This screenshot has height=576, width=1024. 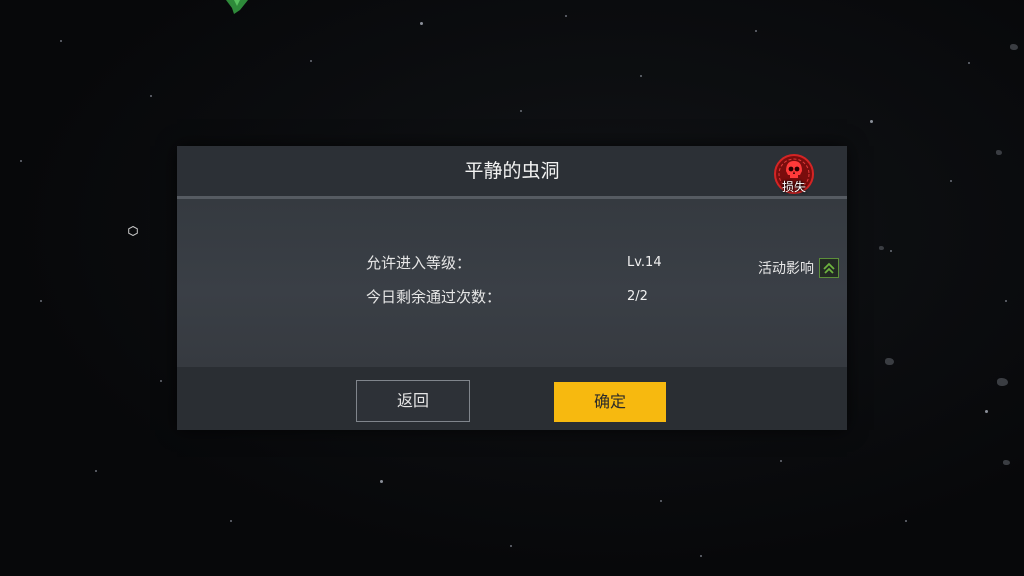 I want to click on dialog-header: 平静的虫洞 损失, so click(x=512, y=172).